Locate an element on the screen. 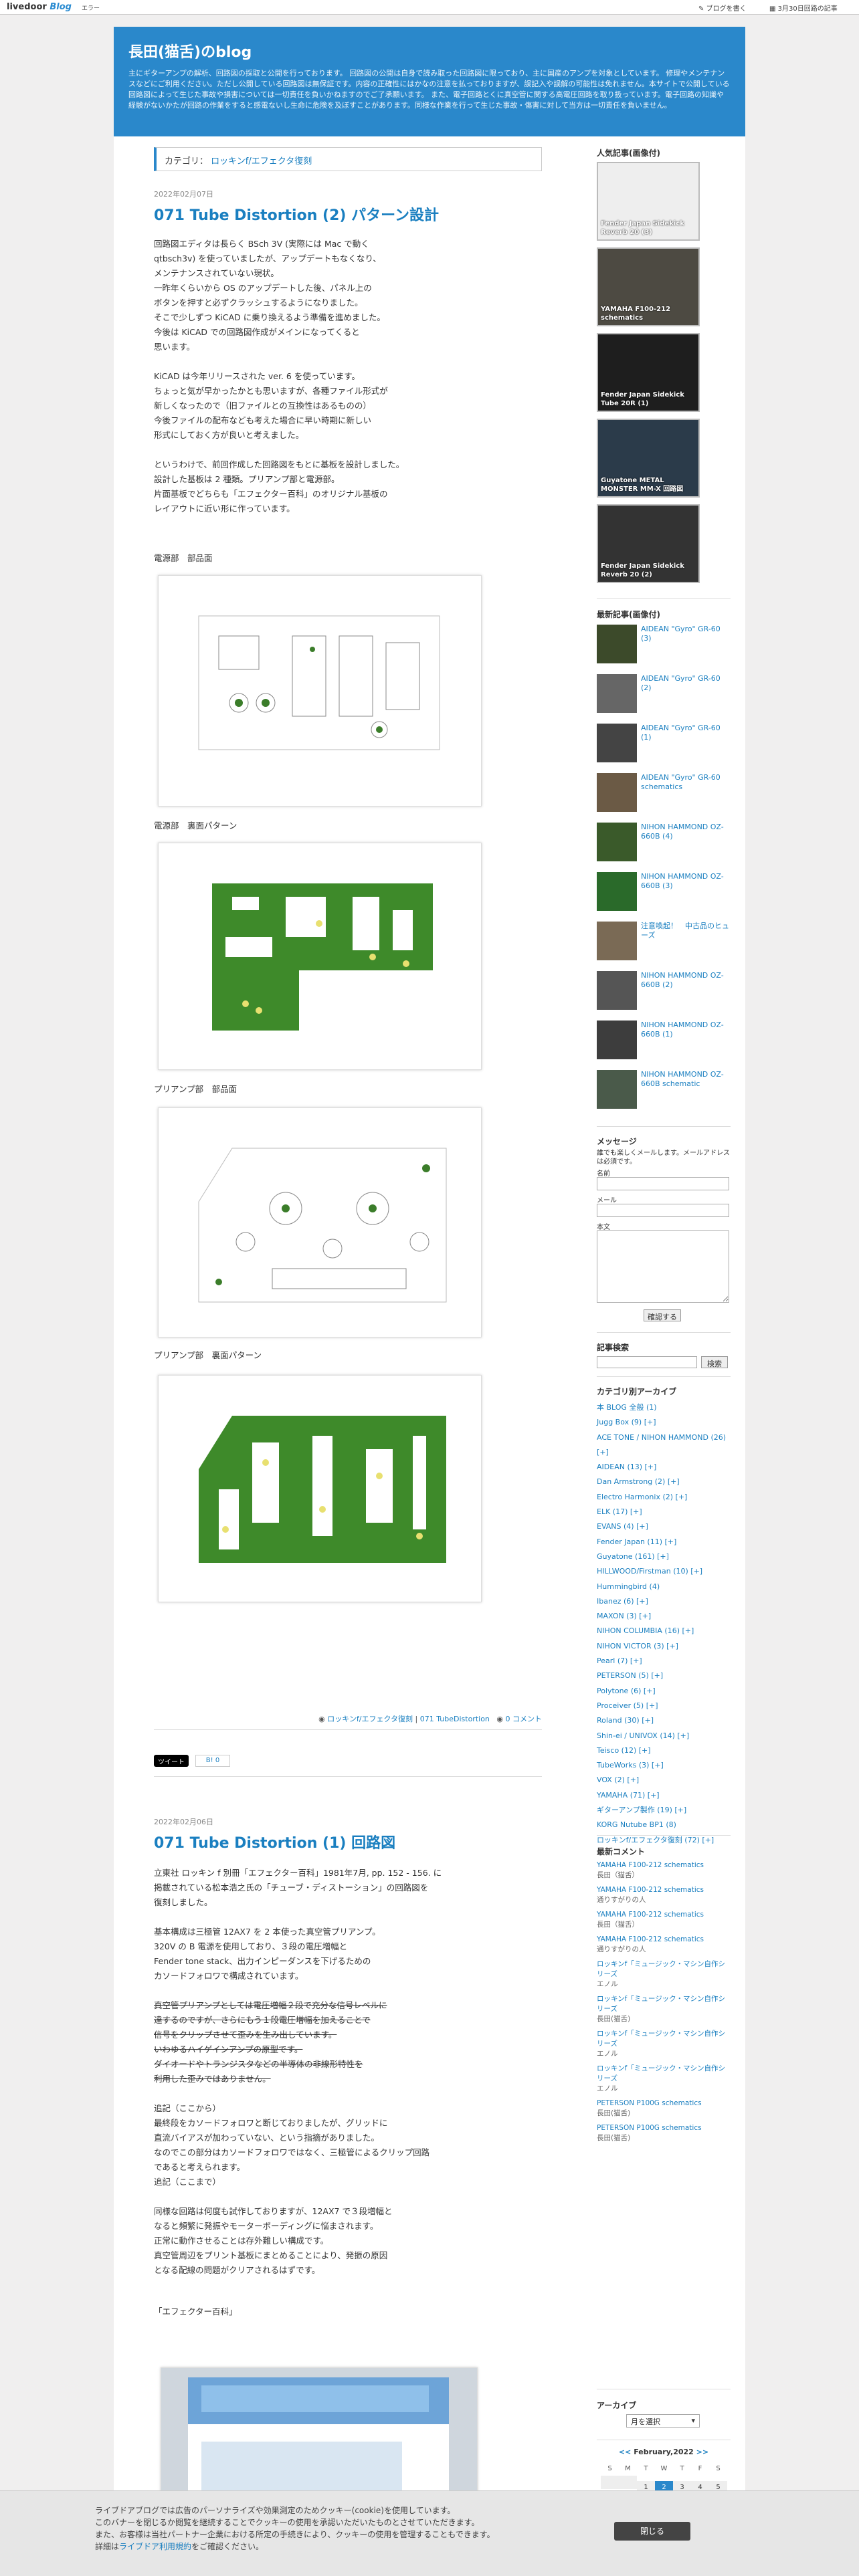 This screenshot has width=859, height=2576. category-item: VOX (2) [+] is located at coordinates (664, 1780).